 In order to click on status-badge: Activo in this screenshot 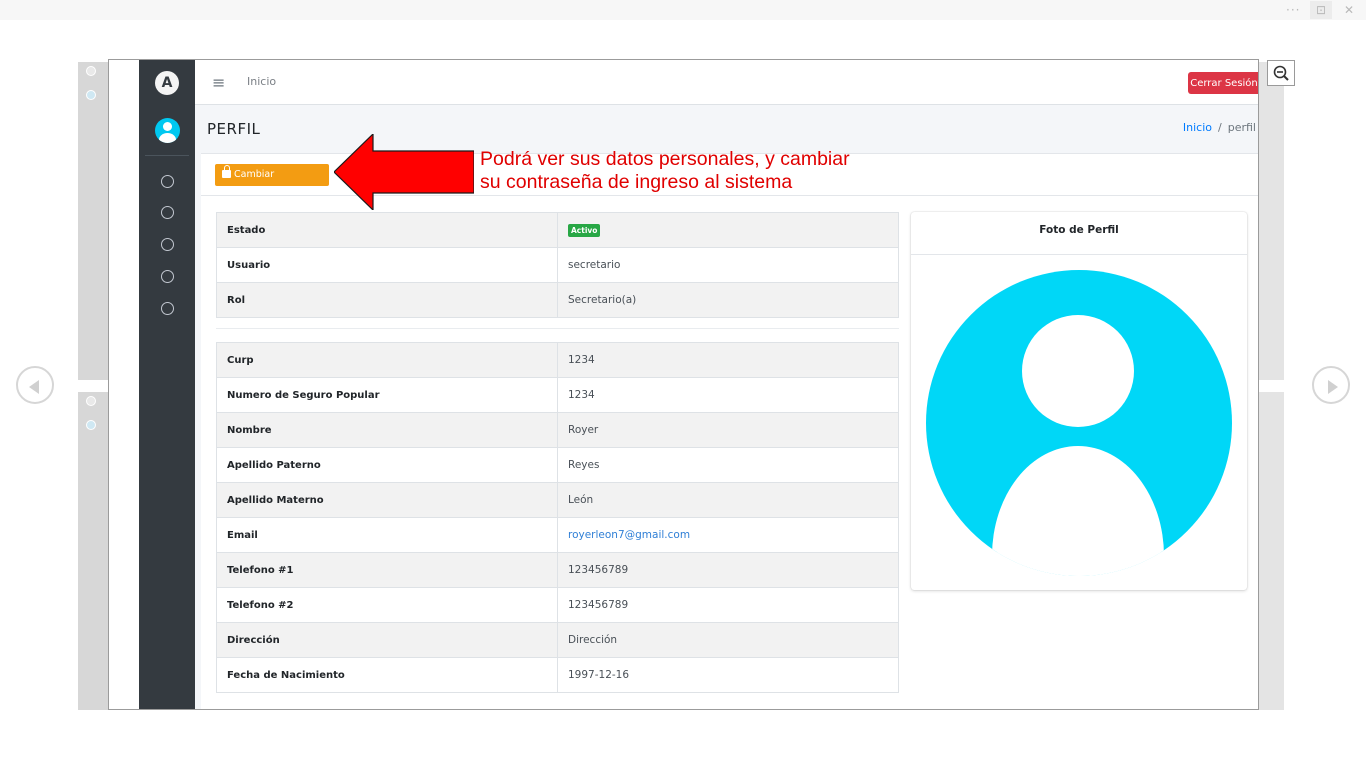, I will do `click(584, 230)`.